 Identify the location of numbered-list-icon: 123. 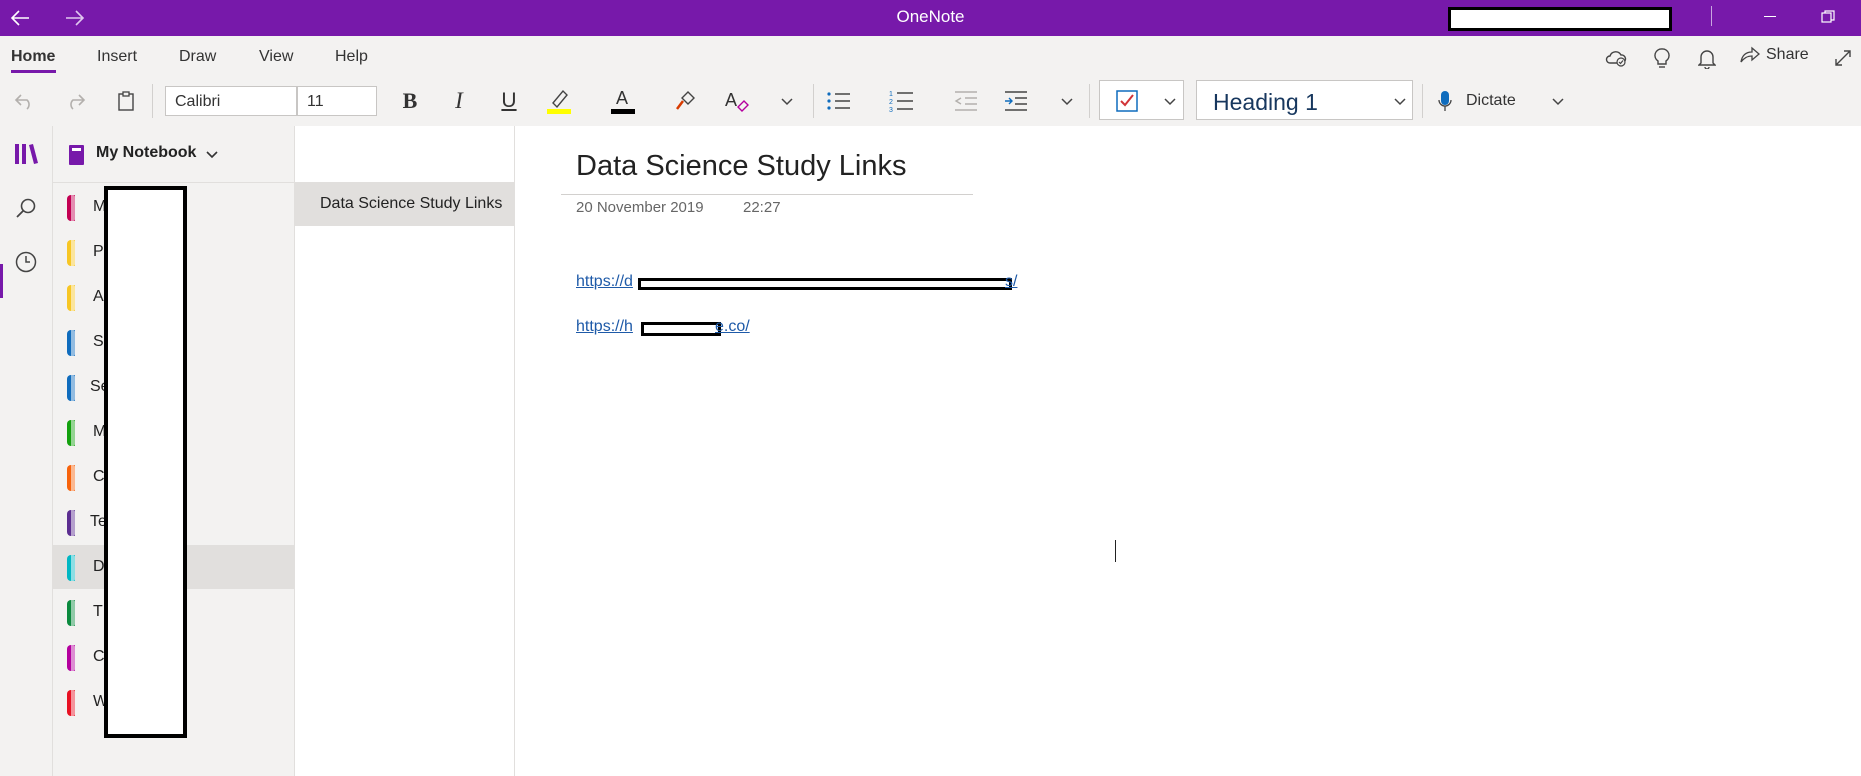
(902, 101).